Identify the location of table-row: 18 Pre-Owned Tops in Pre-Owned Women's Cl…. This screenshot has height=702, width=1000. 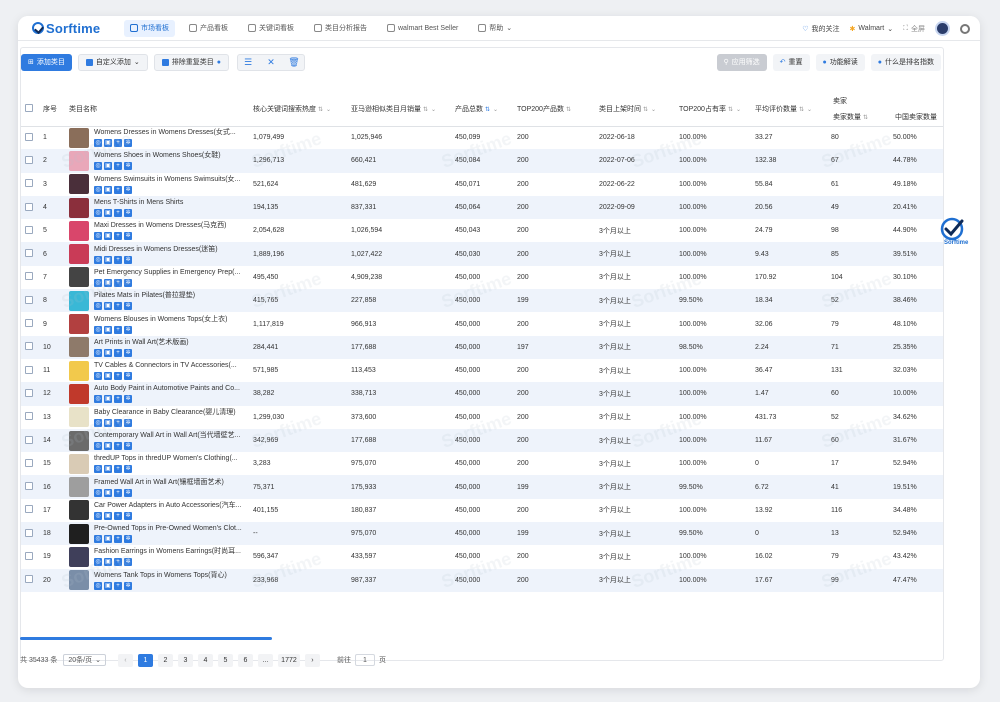
(482, 534).